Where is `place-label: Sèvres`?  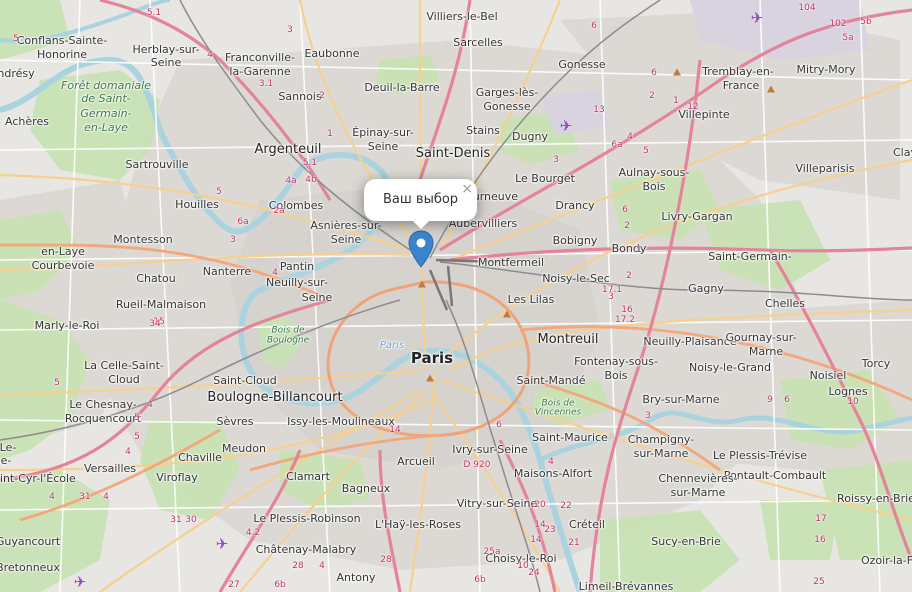 place-label: Sèvres is located at coordinates (235, 421).